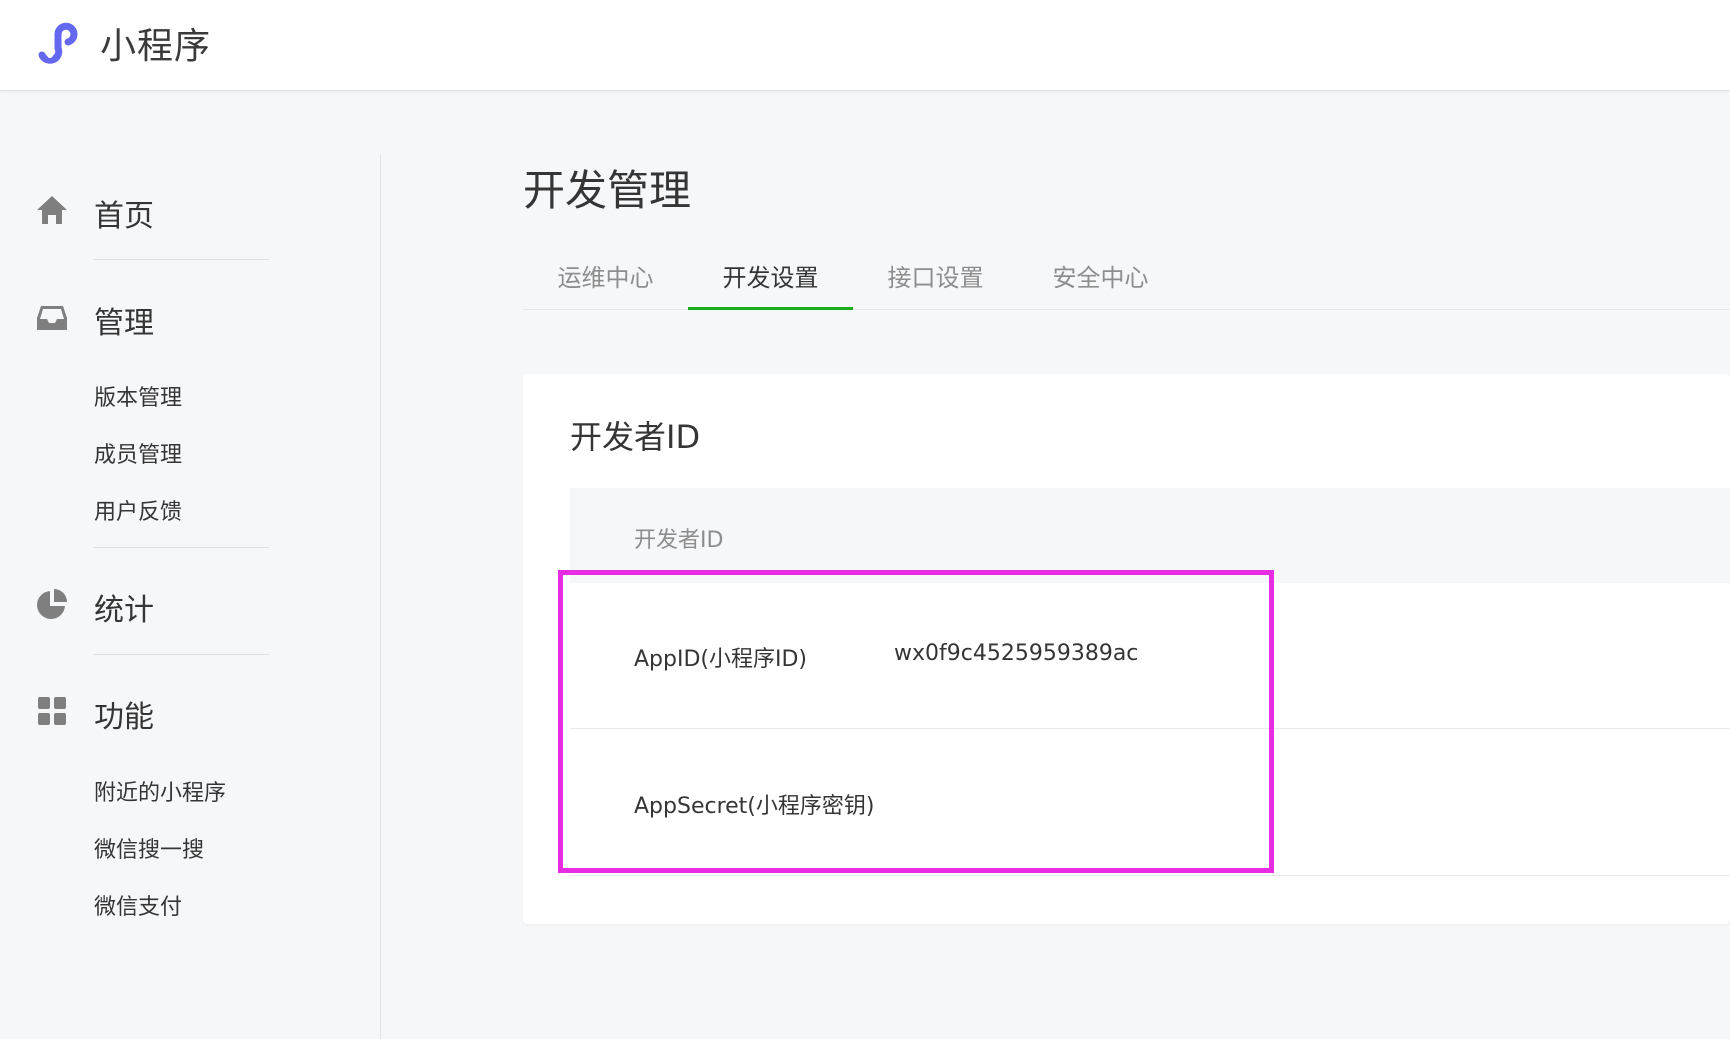 This screenshot has height=1039, width=1730. I want to click on appid-value: wx0f9c4525959389ac, so click(1016, 653).